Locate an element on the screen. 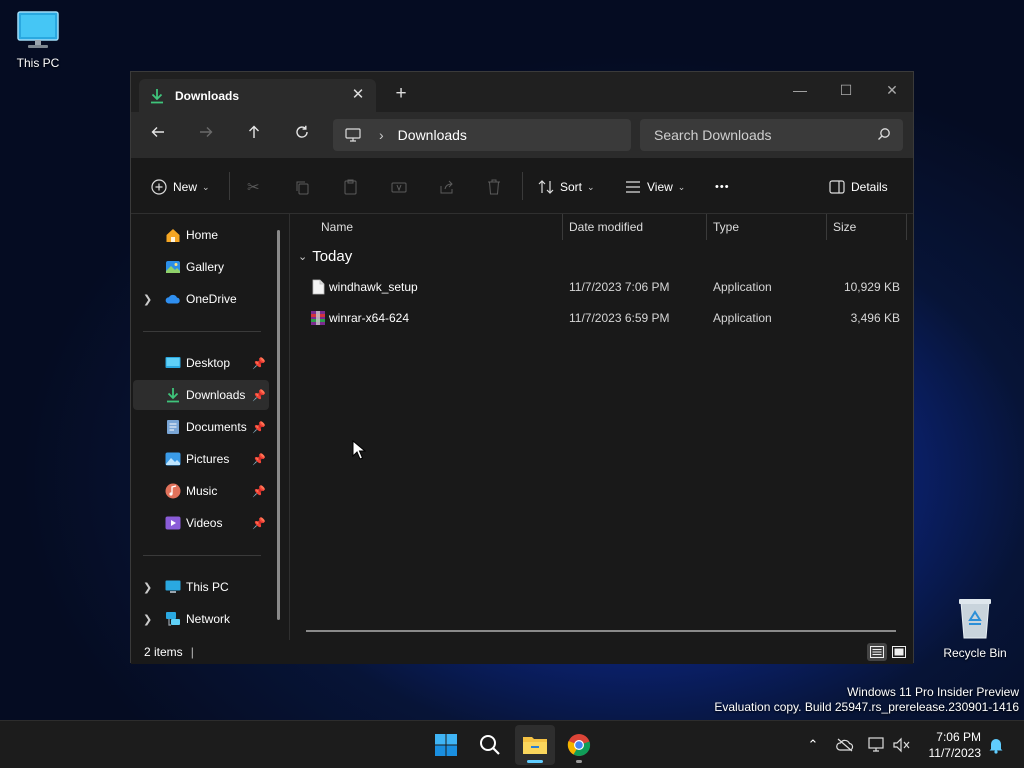 The width and height of the screenshot is (1024, 768). large-icons-view-icon is located at coordinates (899, 652).